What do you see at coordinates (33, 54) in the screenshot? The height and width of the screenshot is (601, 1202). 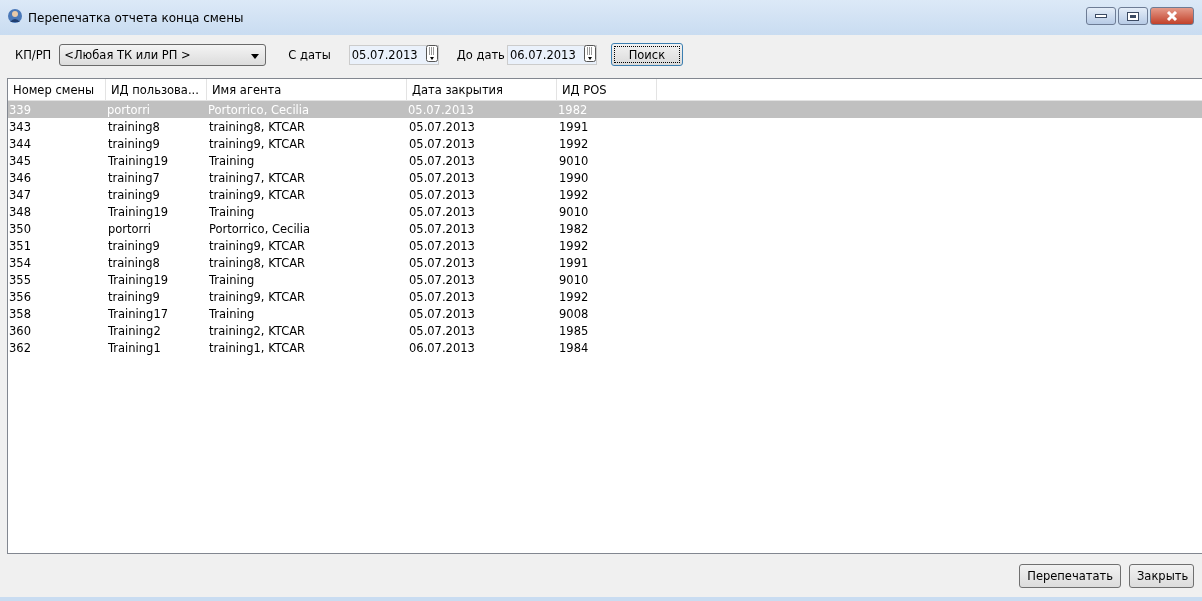 I see `station-label: КП/РП` at bounding box center [33, 54].